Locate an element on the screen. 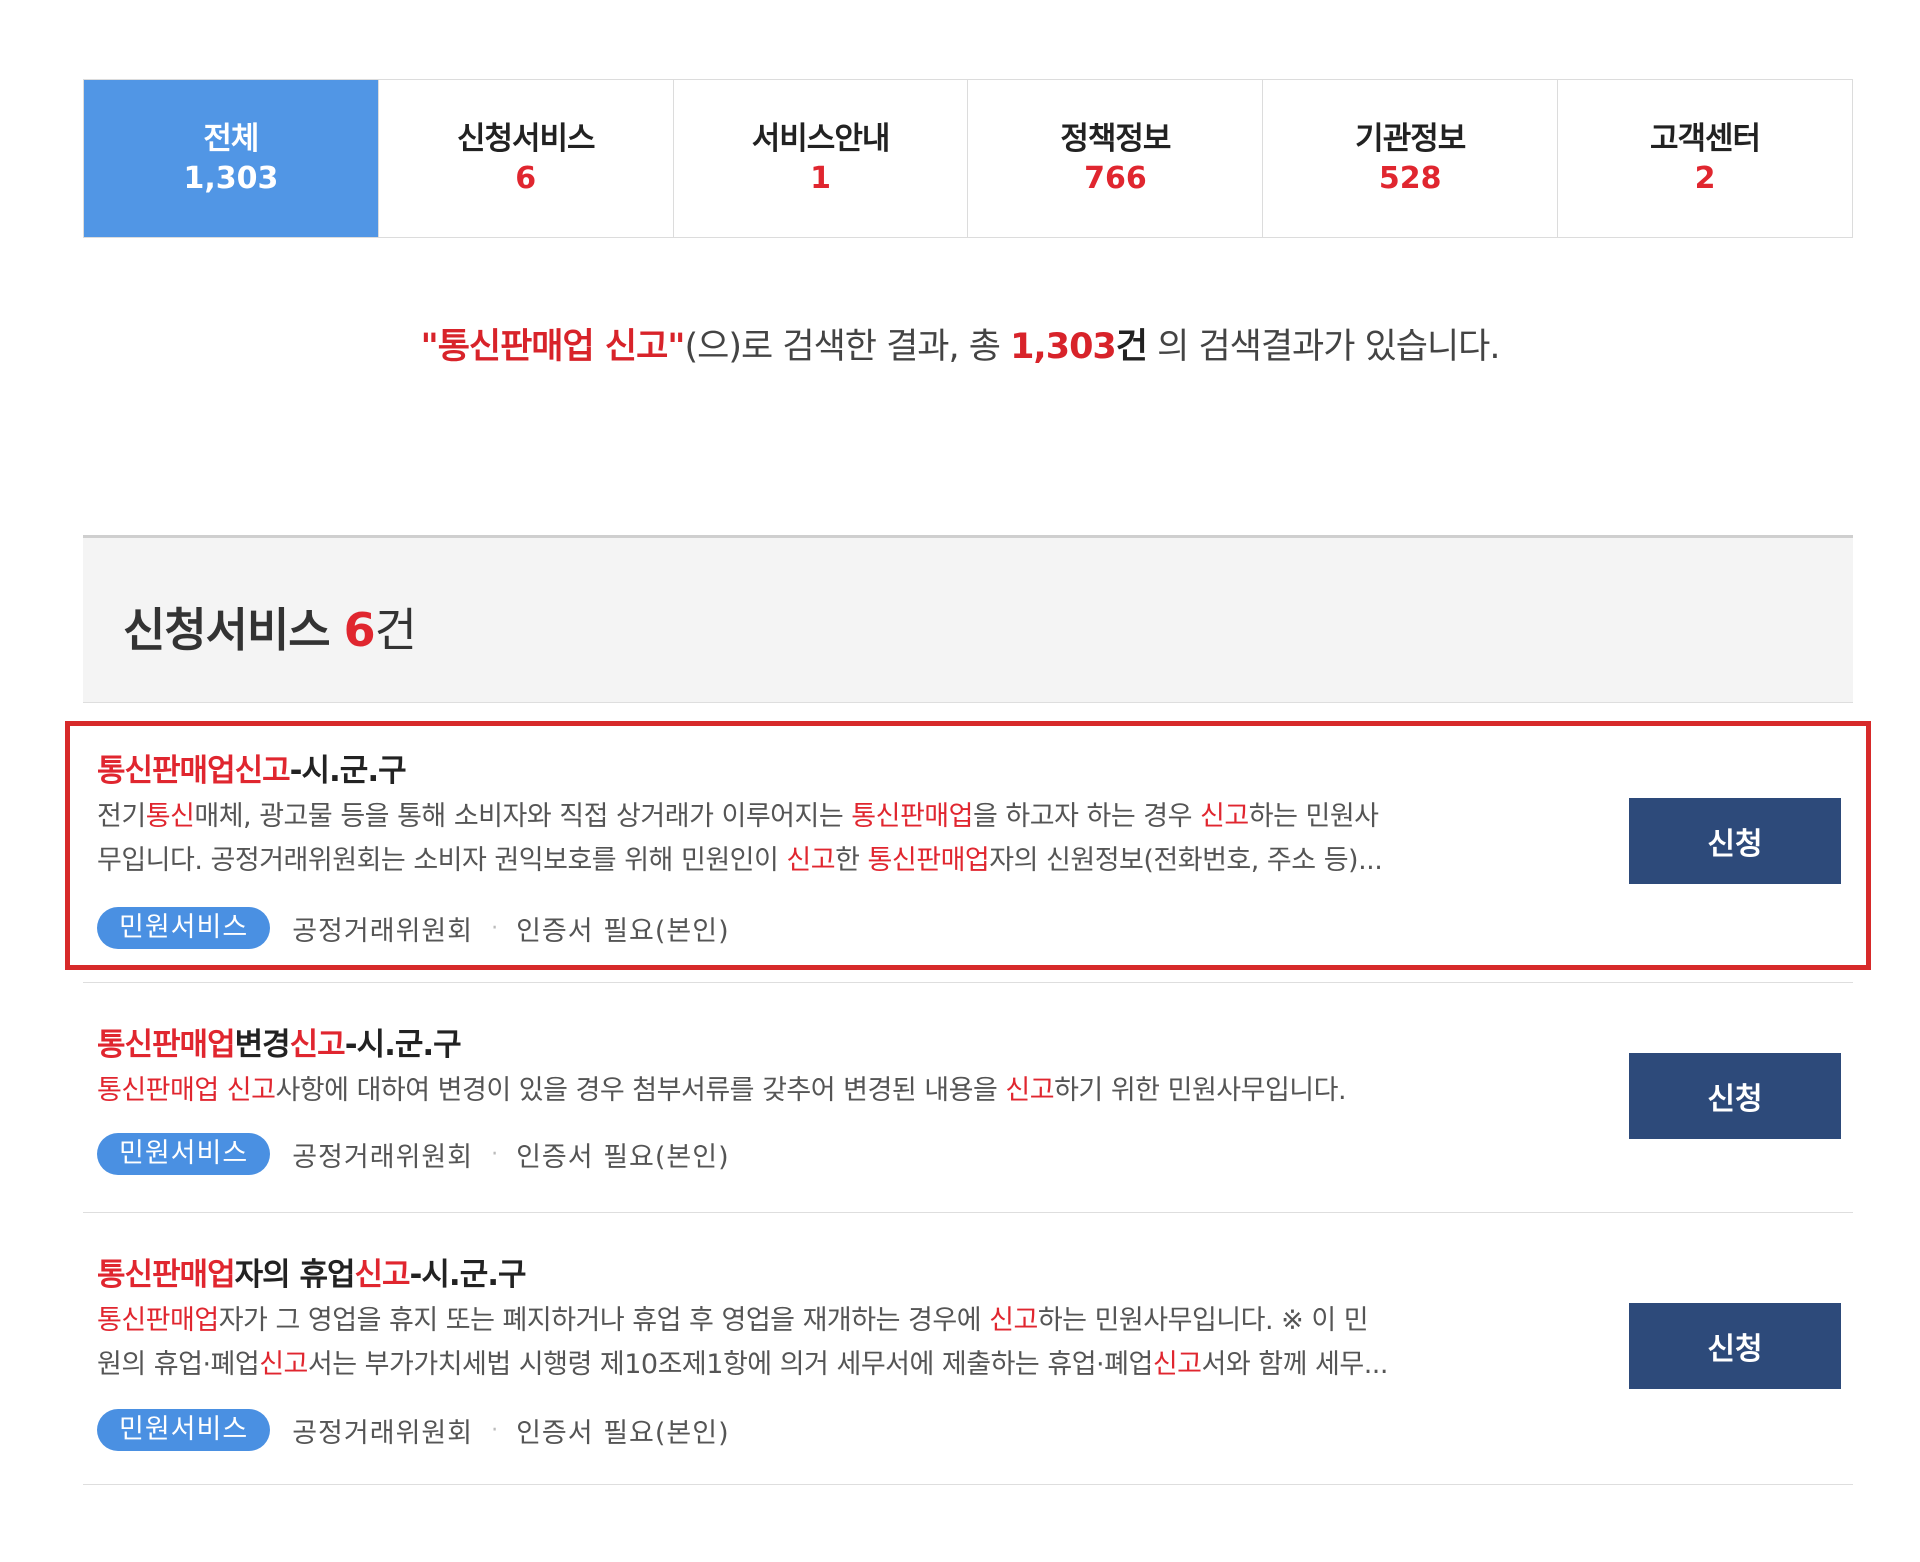 The height and width of the screenshot is (1562, 1920). tab-label: 서비스안내 is located at coordinates (821, 138).